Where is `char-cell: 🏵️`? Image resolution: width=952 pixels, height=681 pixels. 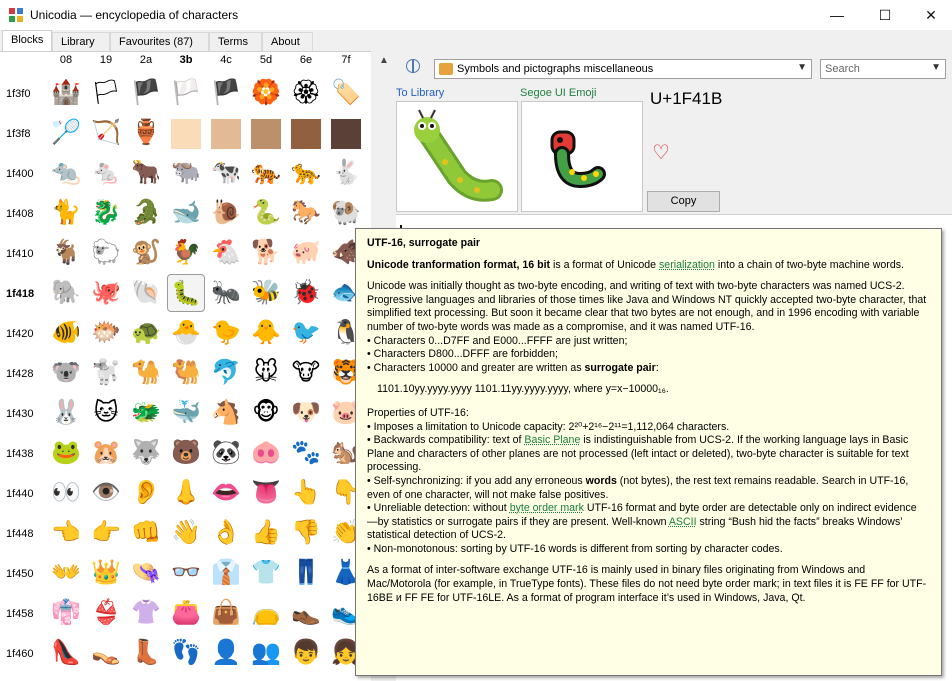 char-cell: 🏵️ is located at coordinates (266, 93).